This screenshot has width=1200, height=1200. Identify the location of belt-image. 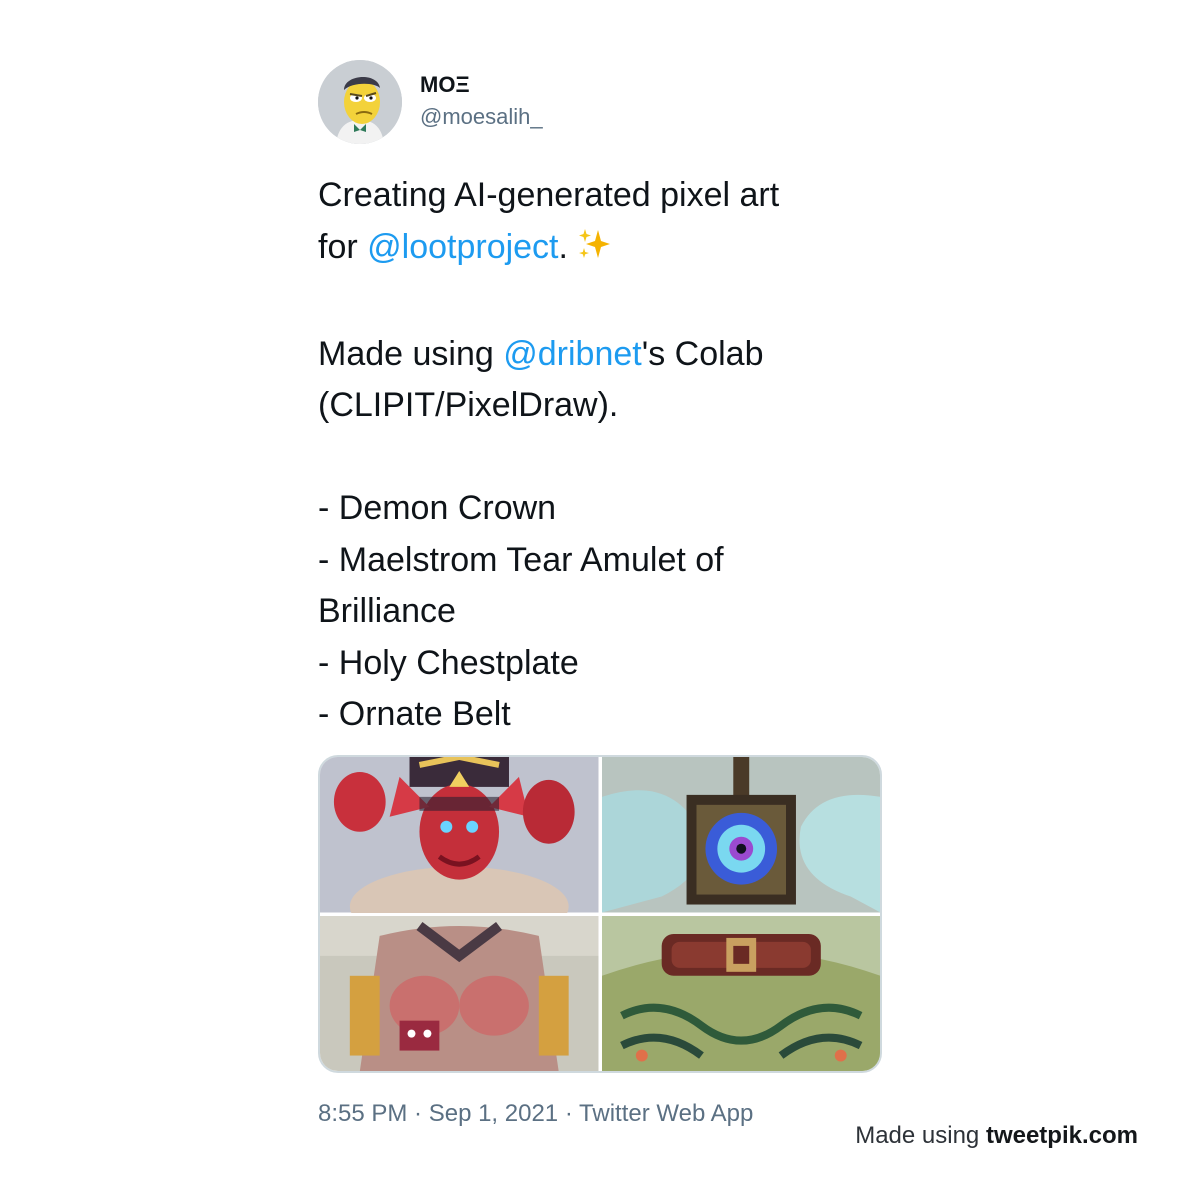
(740, 993).